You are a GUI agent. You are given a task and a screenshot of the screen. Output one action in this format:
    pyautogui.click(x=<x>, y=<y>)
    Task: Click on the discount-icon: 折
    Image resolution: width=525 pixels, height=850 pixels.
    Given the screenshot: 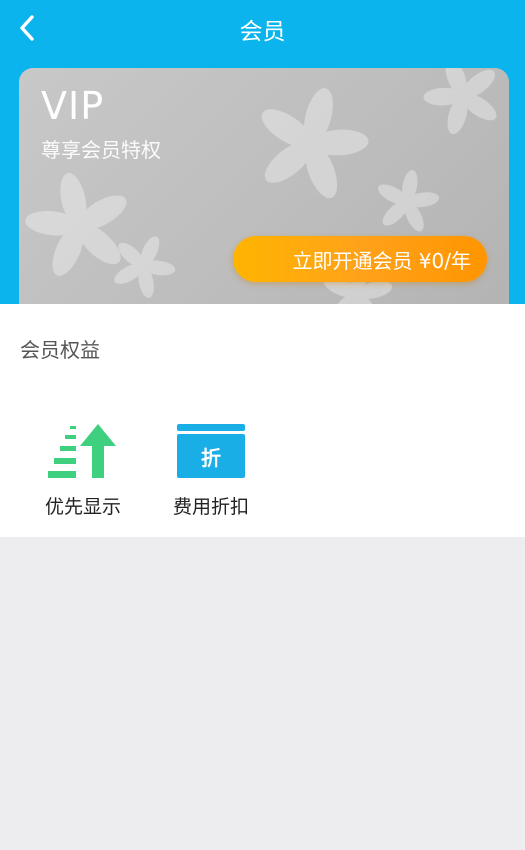 What is the action you would take?
    pyautogui.click(x=211, y=451)
    